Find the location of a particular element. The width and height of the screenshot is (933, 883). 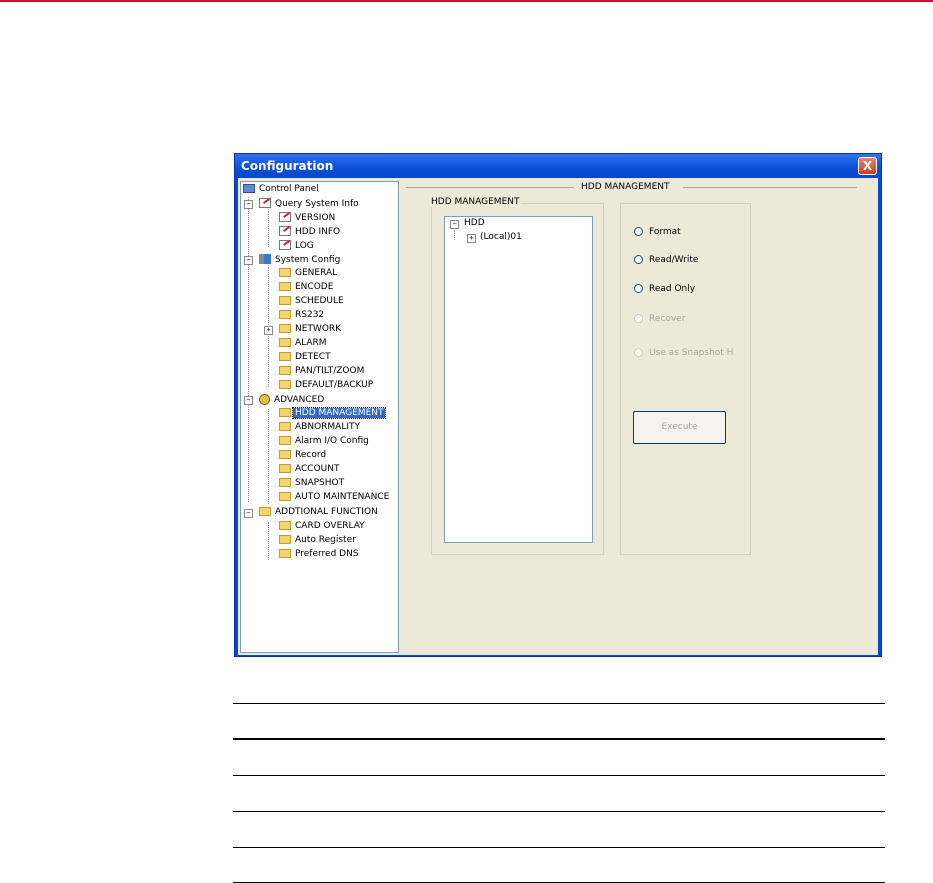

title-bar: Configuration X is located at coordinates (558, 166).